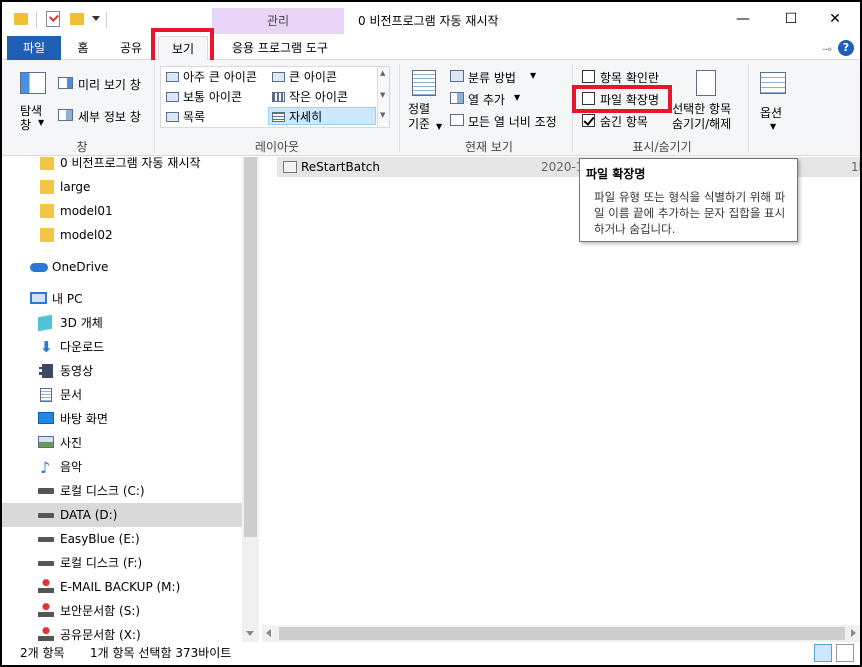 This screenshot has width=862, height=667. I want to click on tab-share: 공유, so click(131, 48).